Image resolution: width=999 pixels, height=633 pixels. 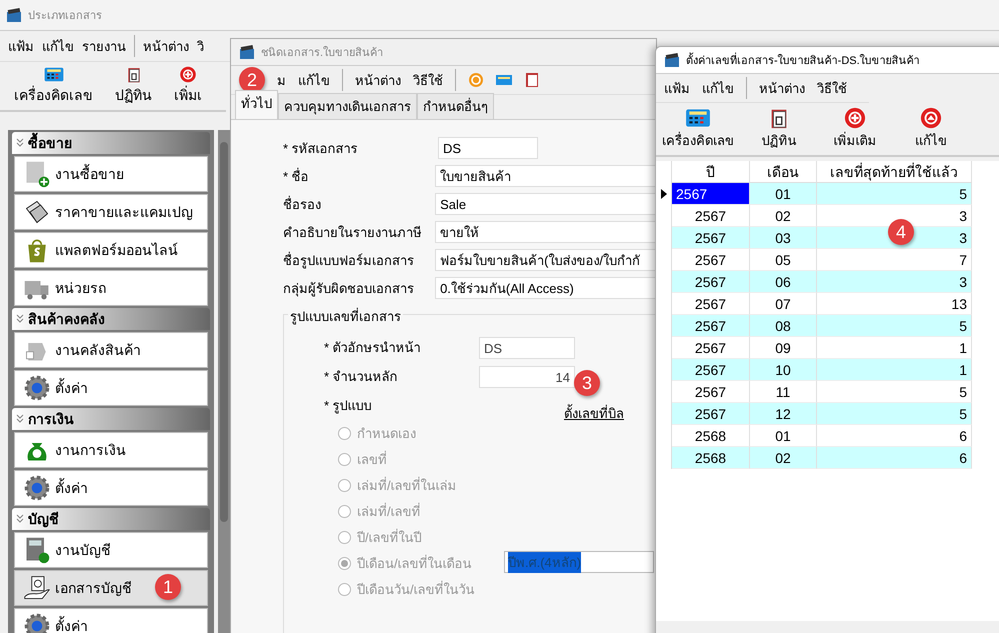 What do you see at coordinates (407, 485) in the screenshot?
I see `radio-label: เล่มที่/เลขที่ในเล่ม` at bounding box center [407, 485].